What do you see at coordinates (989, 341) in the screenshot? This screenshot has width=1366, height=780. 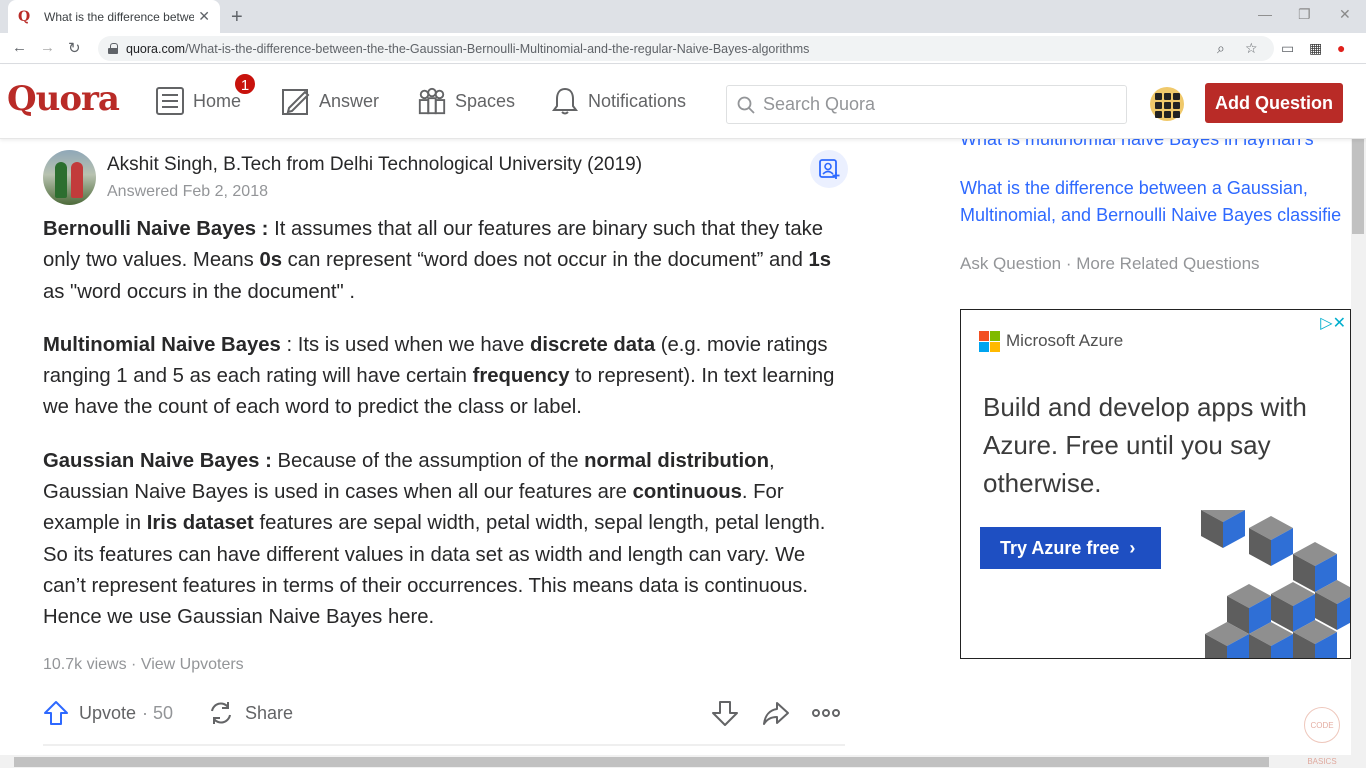 I see `microsoft-logo-icon` at bounding box center [989, 341].